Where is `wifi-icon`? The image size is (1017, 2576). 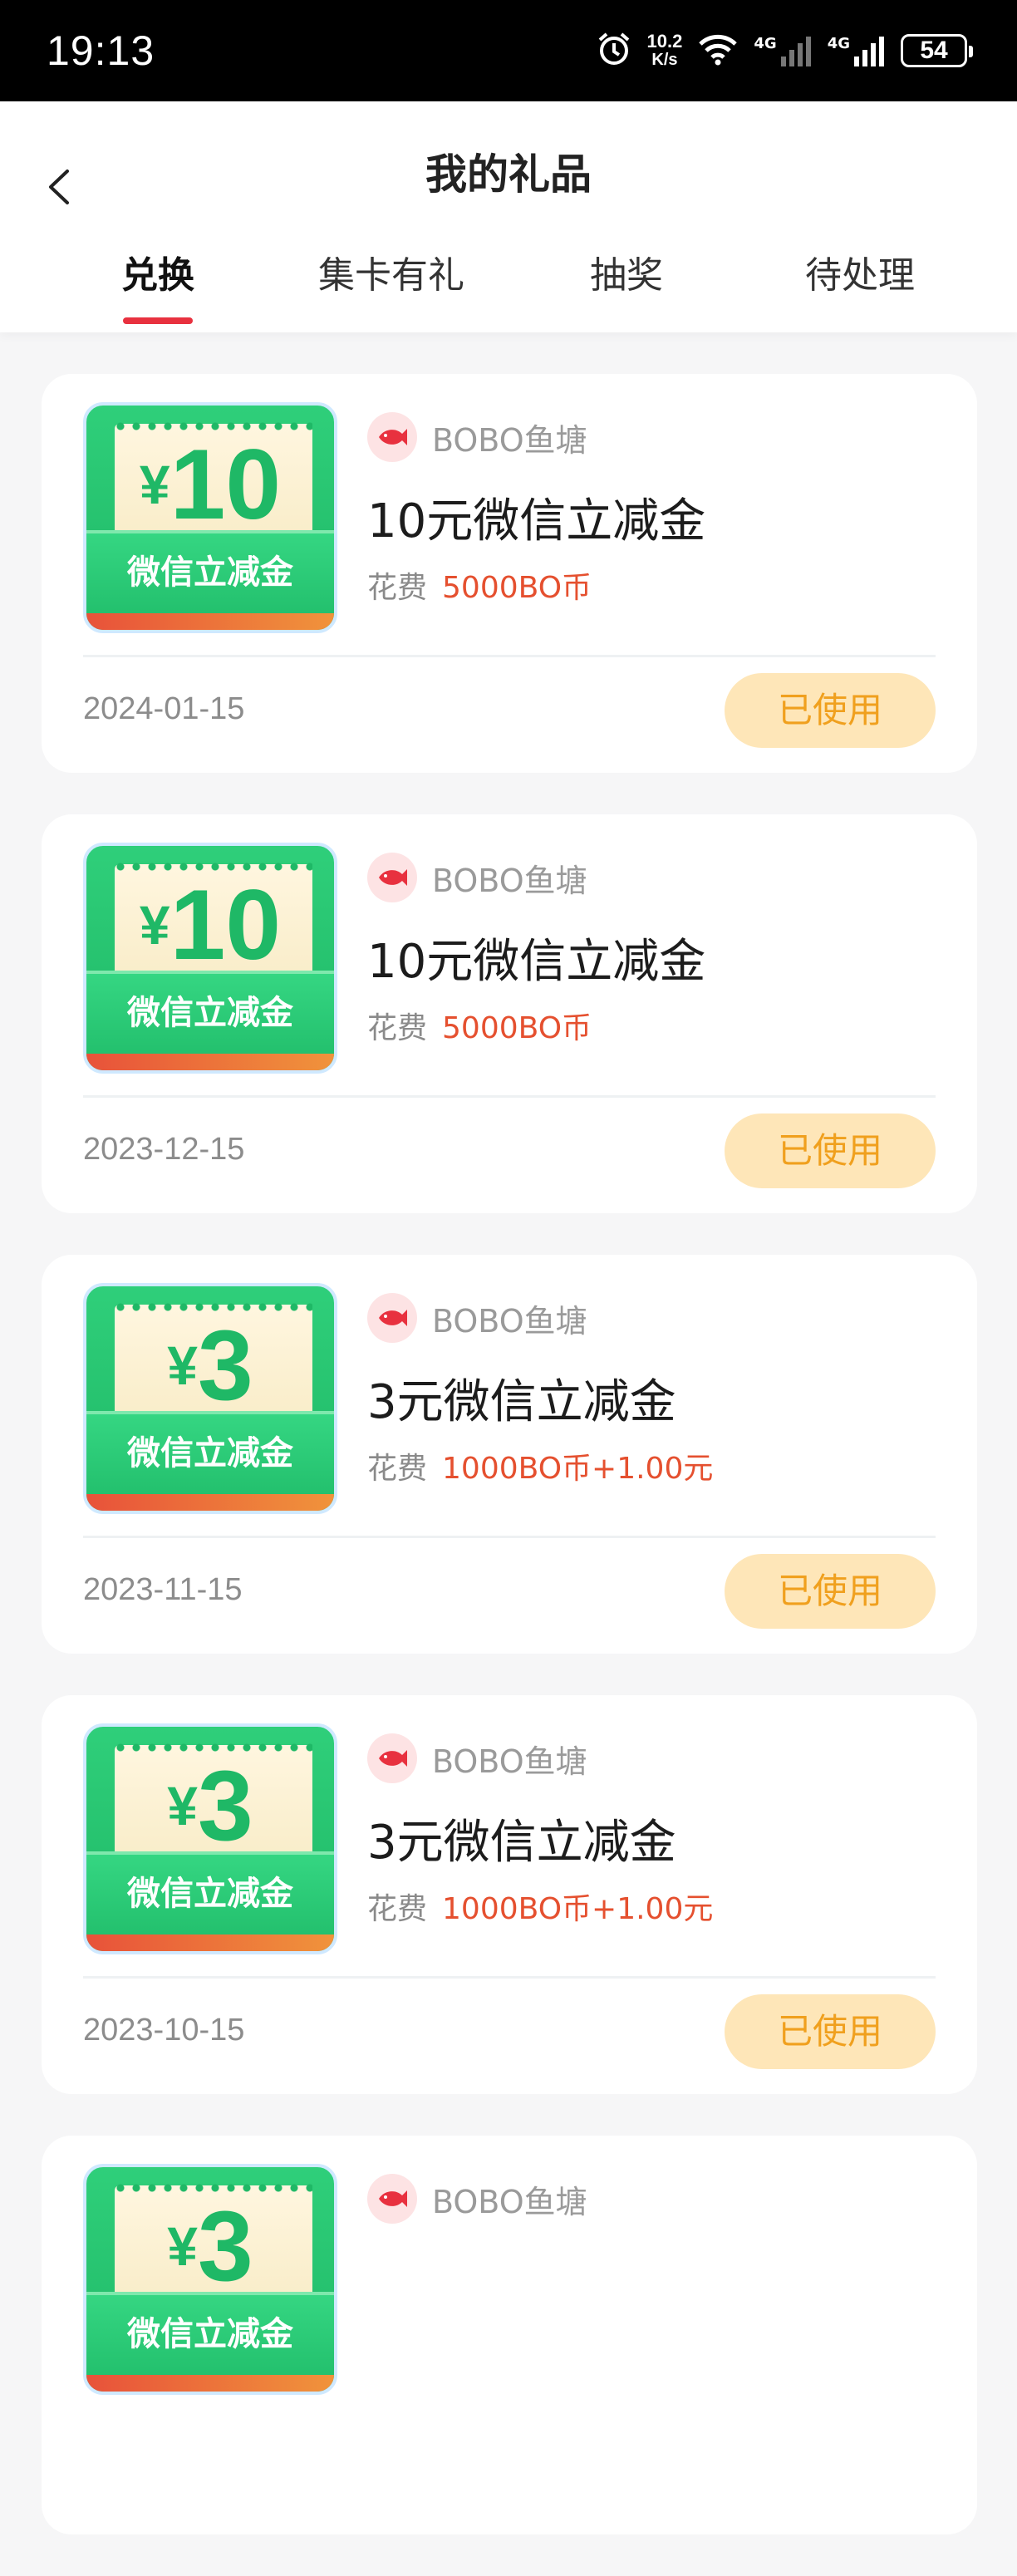 wifi-icon is located at coordinates (718, 50).